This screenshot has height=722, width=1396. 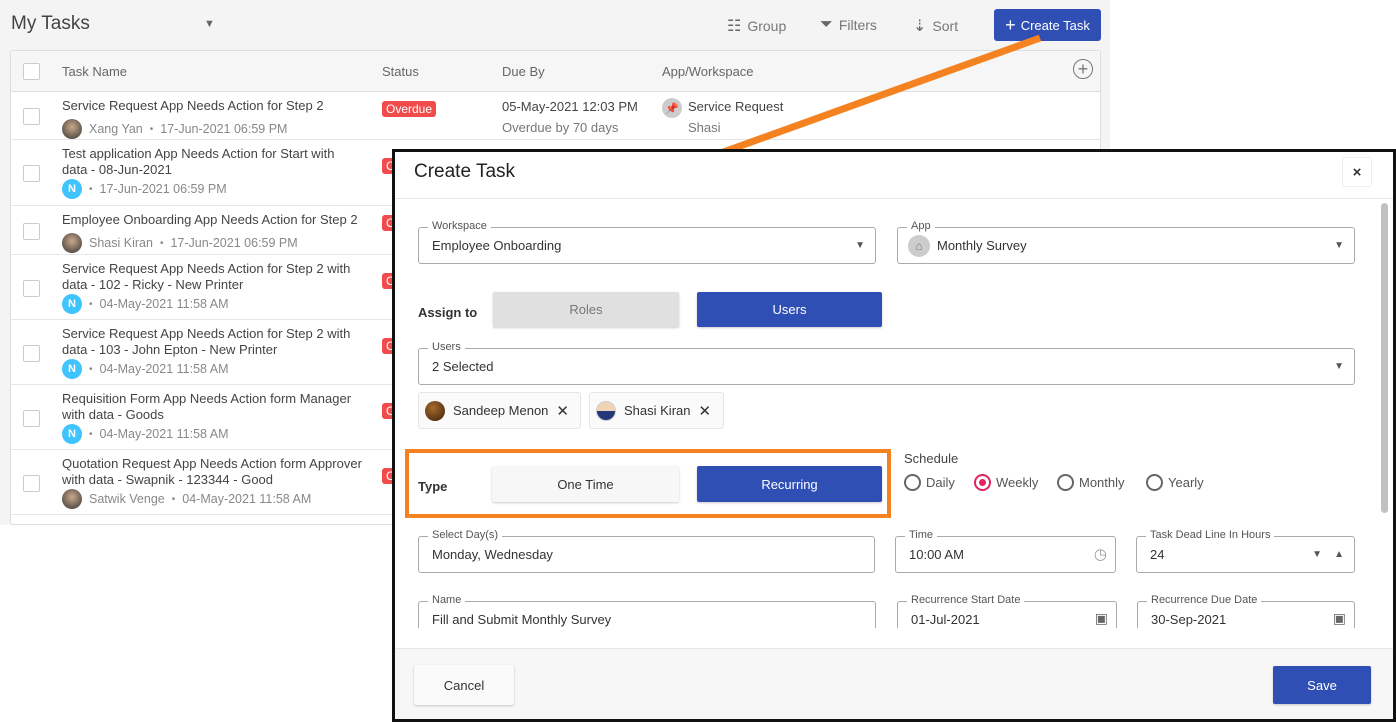 I want to click on chip-label: Shasi Kiran, so click(x=657, y=410).